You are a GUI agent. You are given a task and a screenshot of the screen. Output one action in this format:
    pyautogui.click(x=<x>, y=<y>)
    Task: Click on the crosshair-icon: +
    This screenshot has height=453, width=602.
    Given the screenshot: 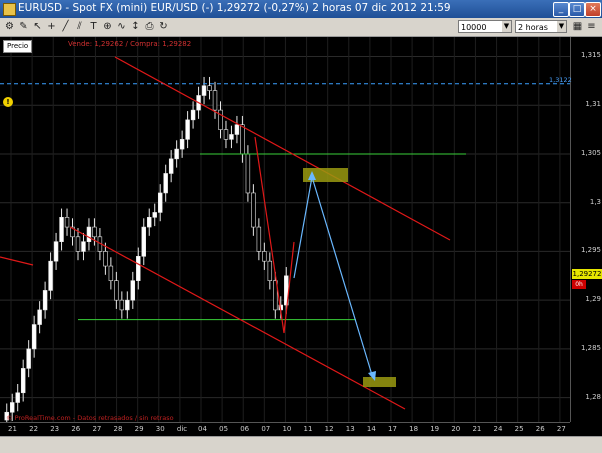 What is the action you would take?
    pyautogui.click(x=51, y=26)
    